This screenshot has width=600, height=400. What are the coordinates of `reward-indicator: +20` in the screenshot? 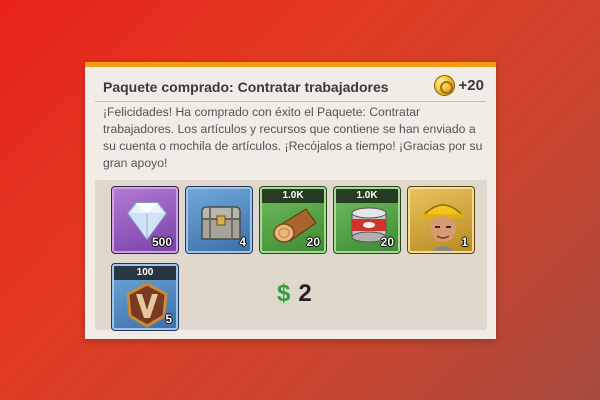 It's located at (458, 85).